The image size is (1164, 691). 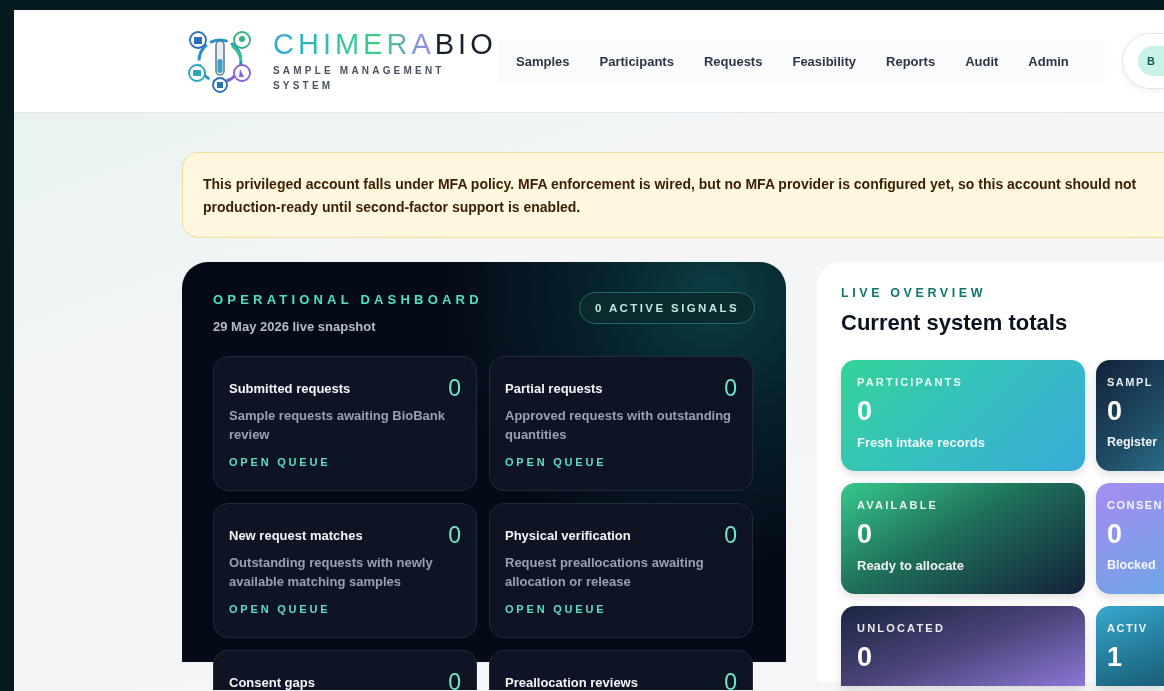 What do you see at coordinates (1130, 382) in the screenshot?
I see `stat-label: SAMPL` at bounding box center [1130, 382].